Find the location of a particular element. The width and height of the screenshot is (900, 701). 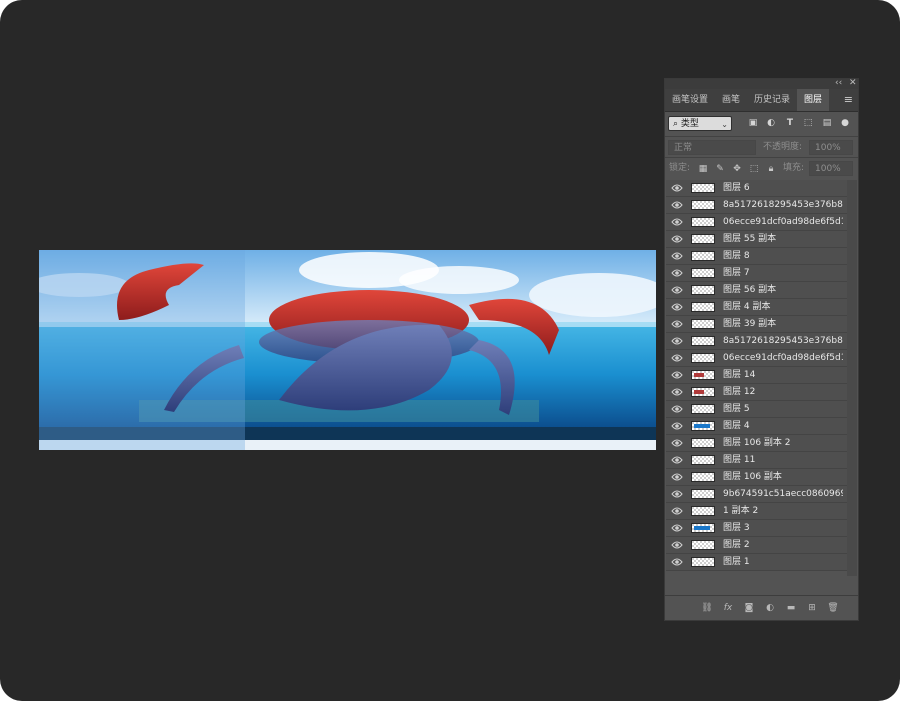

layer-row: 图层 55 副本 is located at coordinates (756, 239).